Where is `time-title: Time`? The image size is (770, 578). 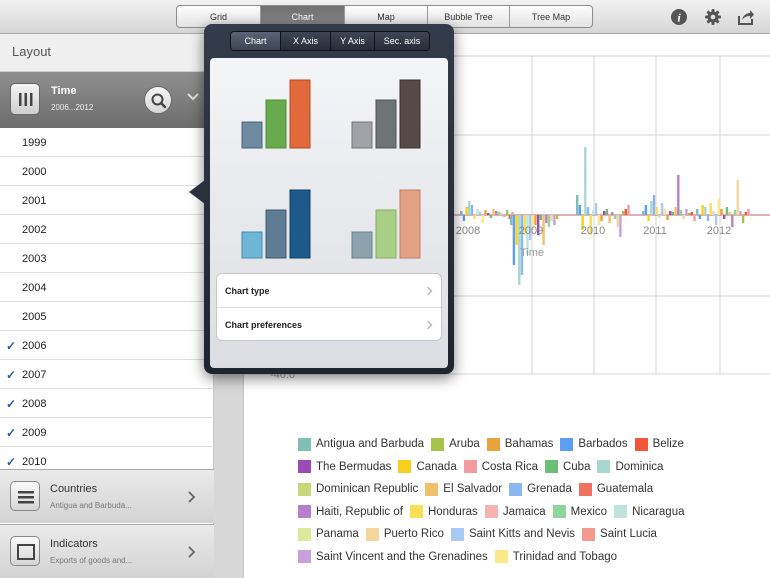 time-title: Time is located at coordinates (64, 91).